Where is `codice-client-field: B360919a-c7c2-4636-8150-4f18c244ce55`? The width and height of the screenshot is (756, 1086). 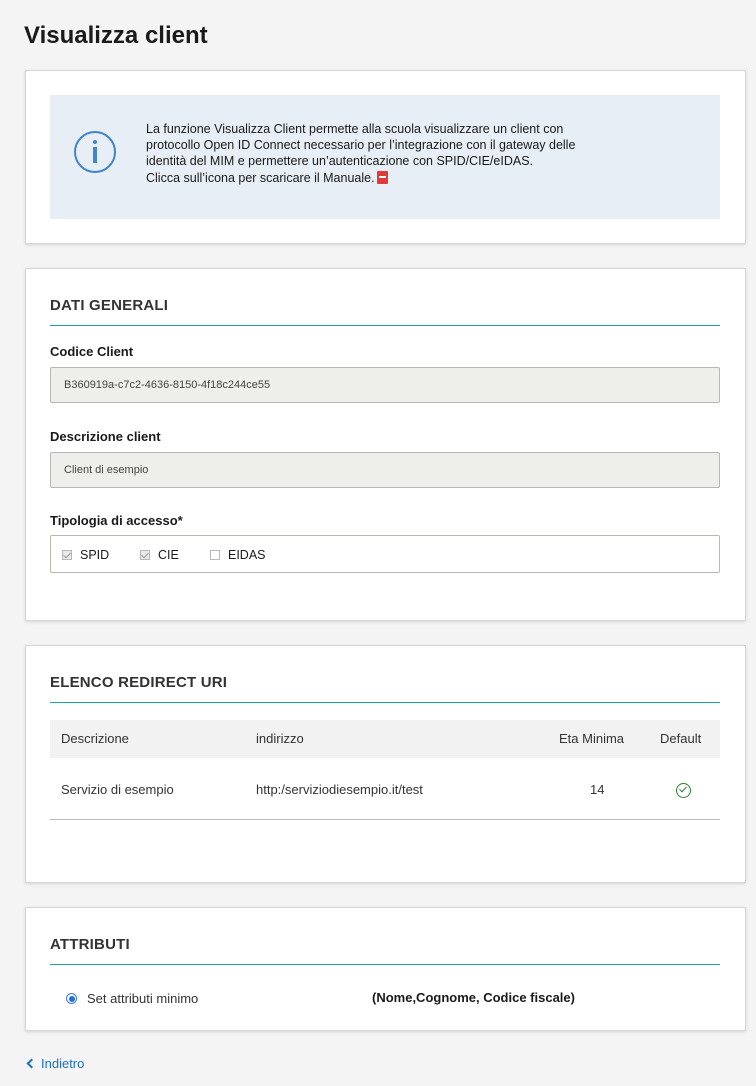 codice-client-field: B360919a-c7c2-4636-8150-4f18c244ce55 is located at coordinates (385, 385).